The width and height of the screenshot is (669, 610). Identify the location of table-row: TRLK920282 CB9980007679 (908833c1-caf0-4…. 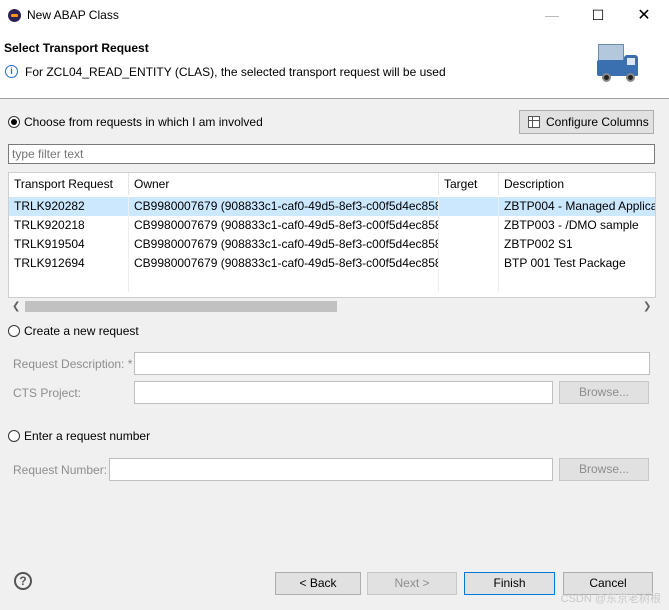
(332, 206).